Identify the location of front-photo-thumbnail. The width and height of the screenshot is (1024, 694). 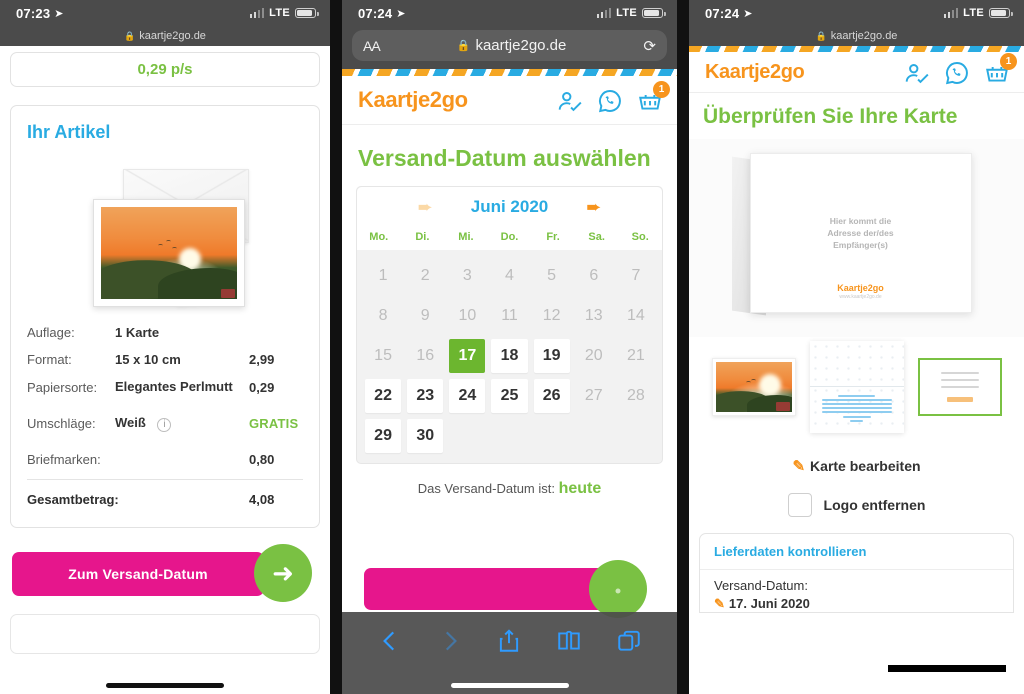
(753, 387).